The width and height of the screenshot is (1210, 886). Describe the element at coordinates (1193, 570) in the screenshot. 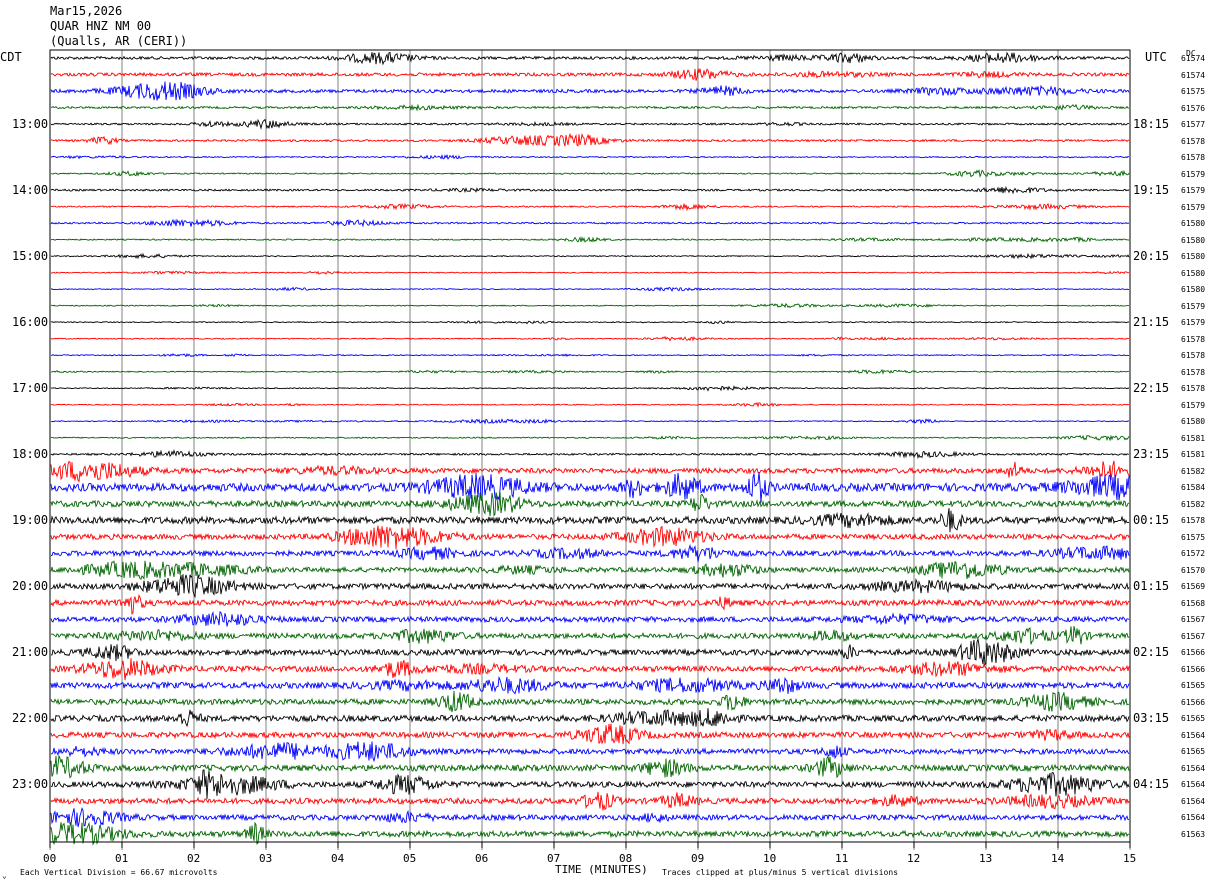

I see `dc-value-label: 61570` at that location.